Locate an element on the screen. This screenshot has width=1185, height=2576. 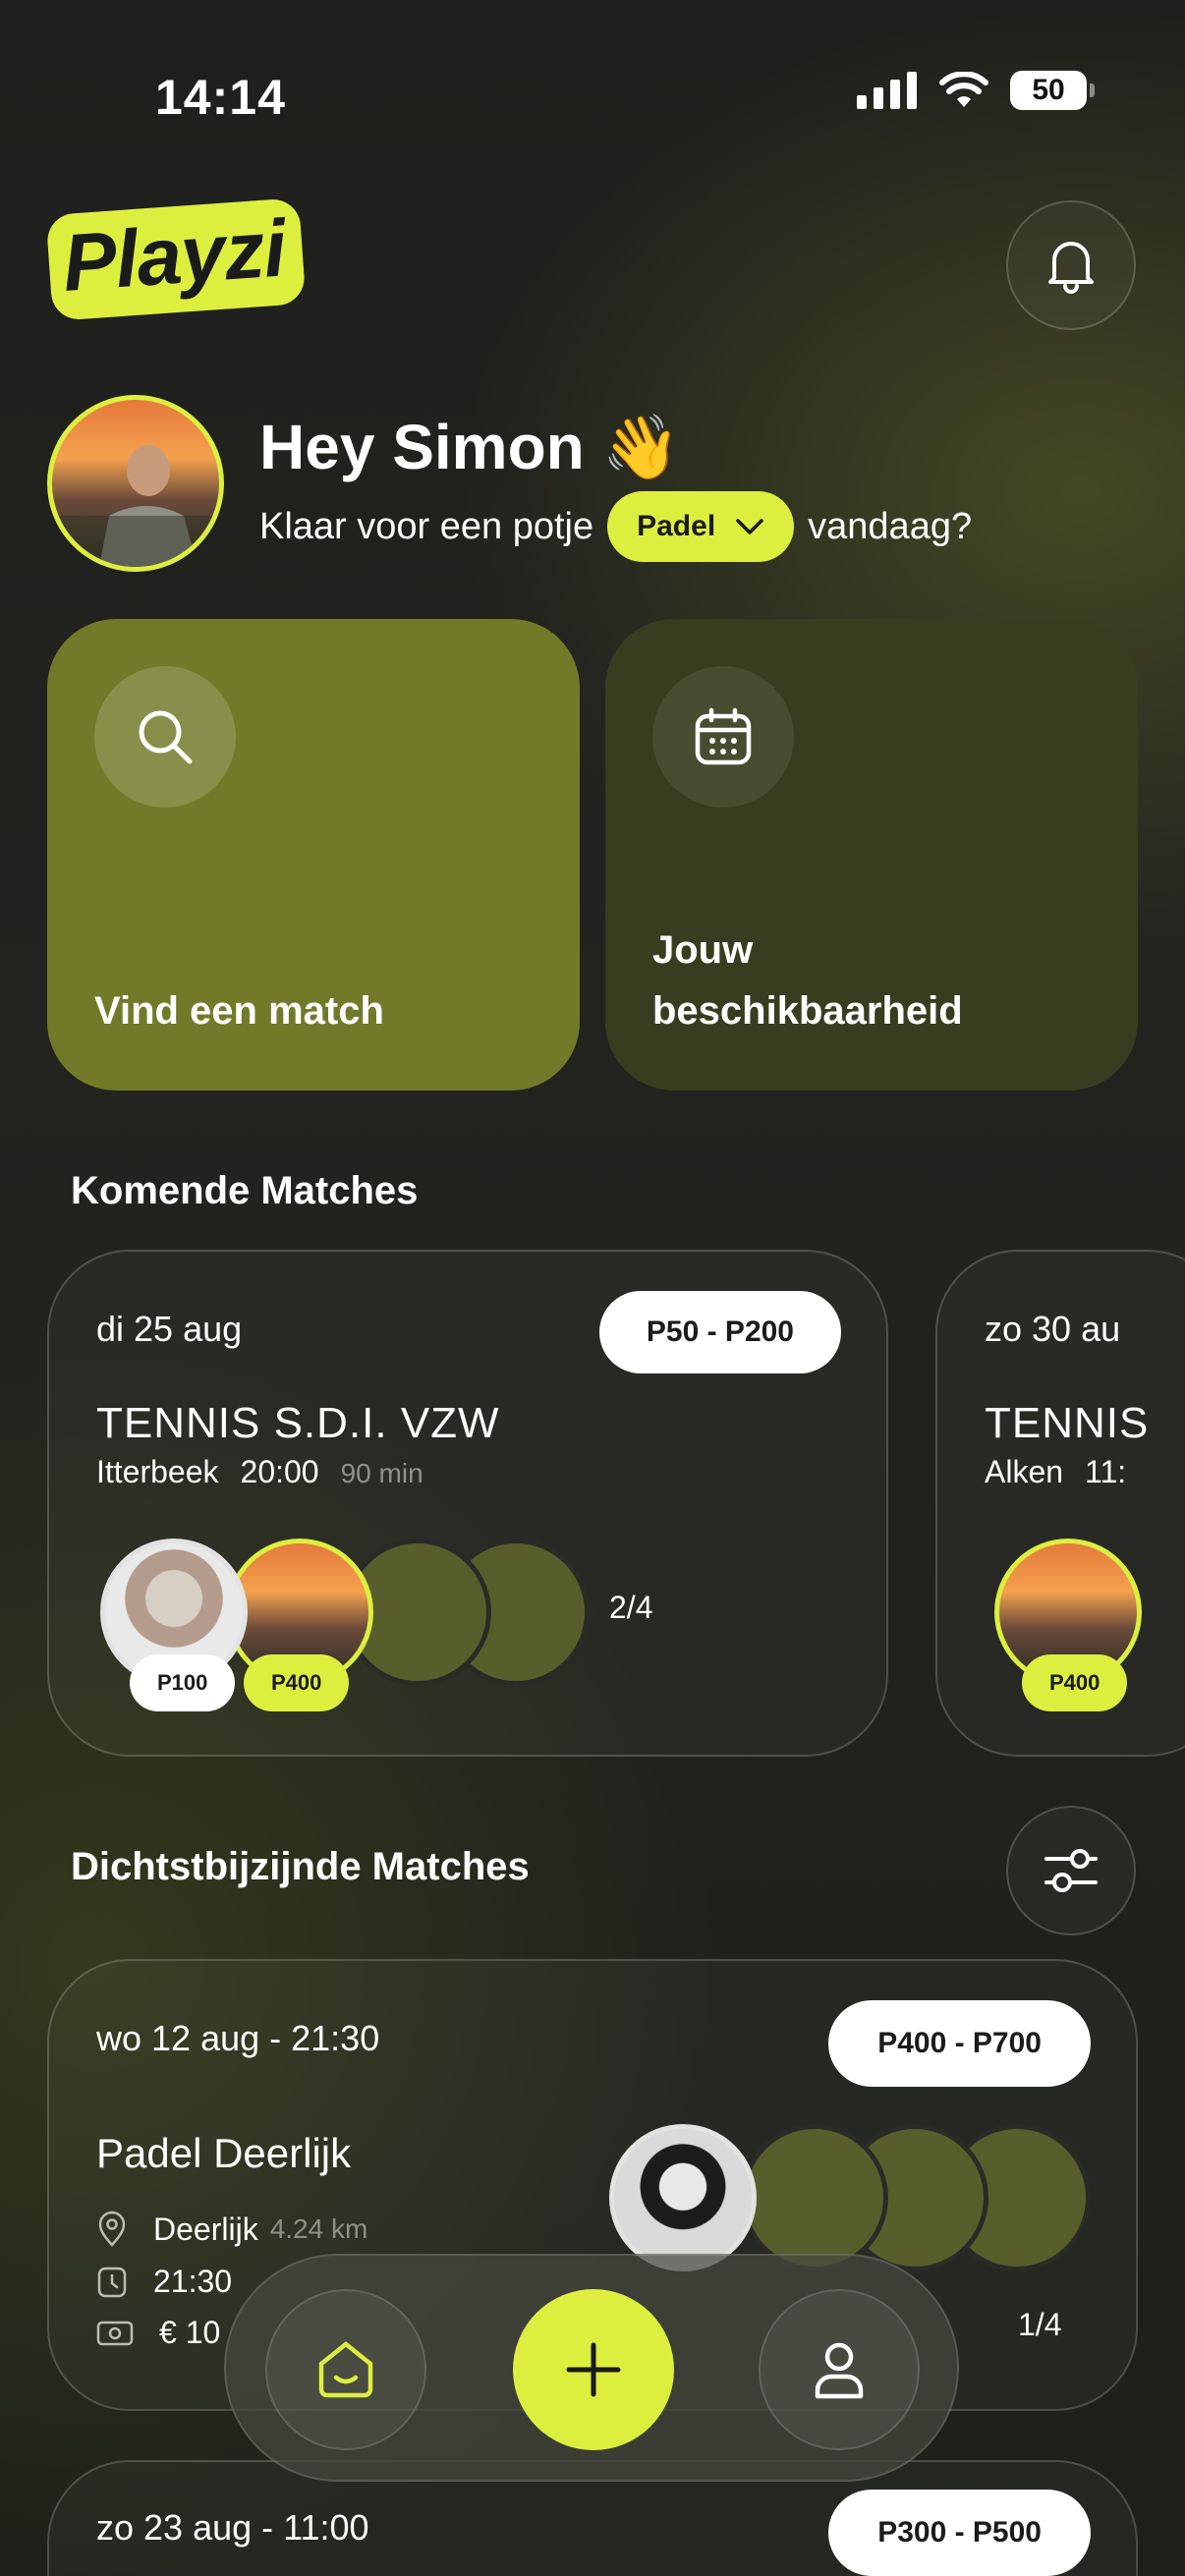
nav-profile-button is located at coordinates (840, 2369).